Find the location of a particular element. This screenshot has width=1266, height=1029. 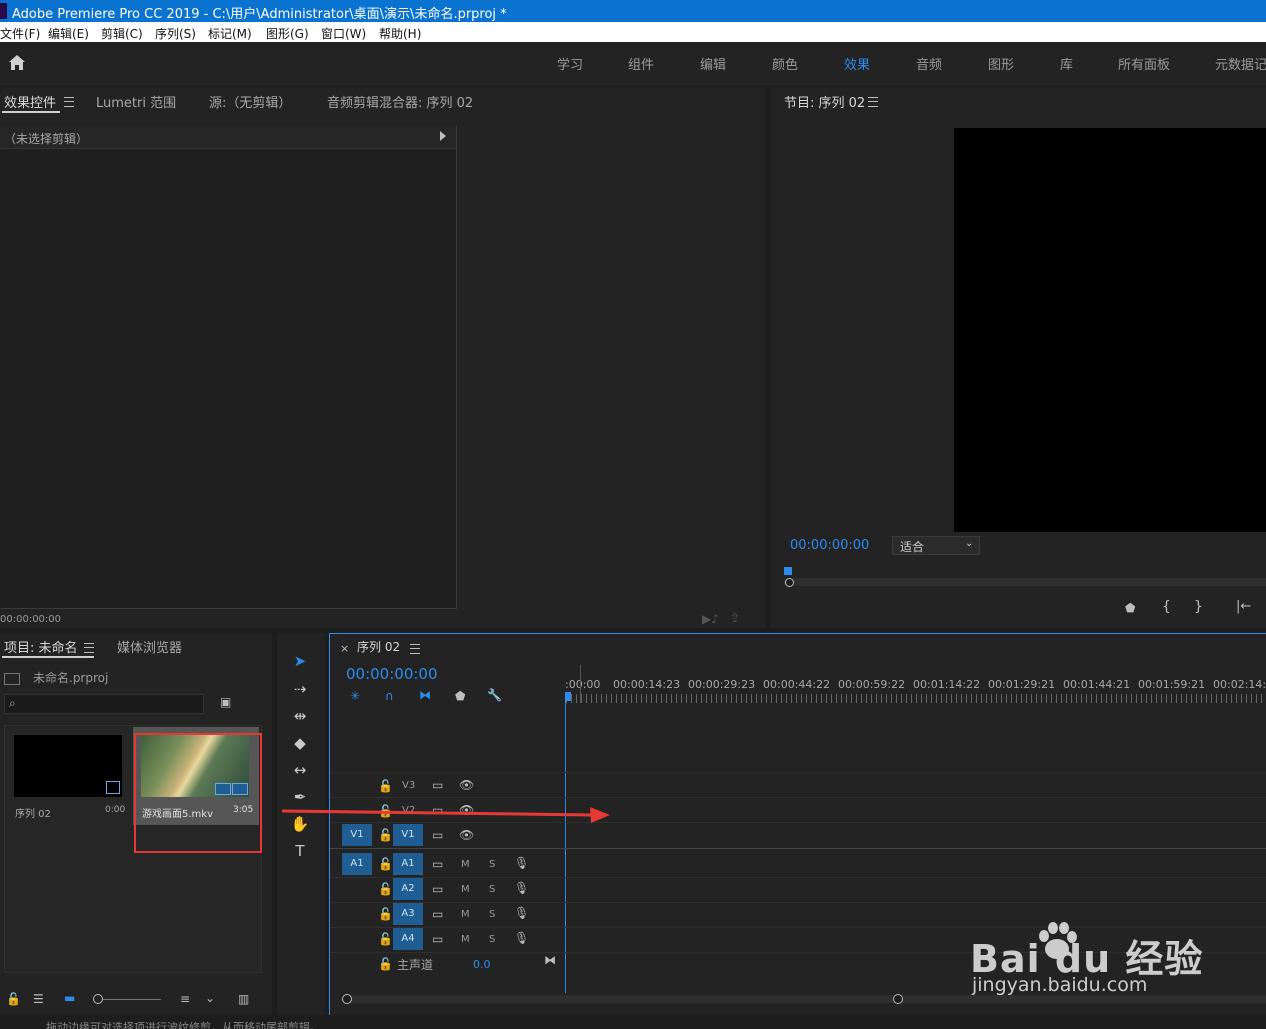

track-target-a1: A1 is located at coordinates (408, 864).